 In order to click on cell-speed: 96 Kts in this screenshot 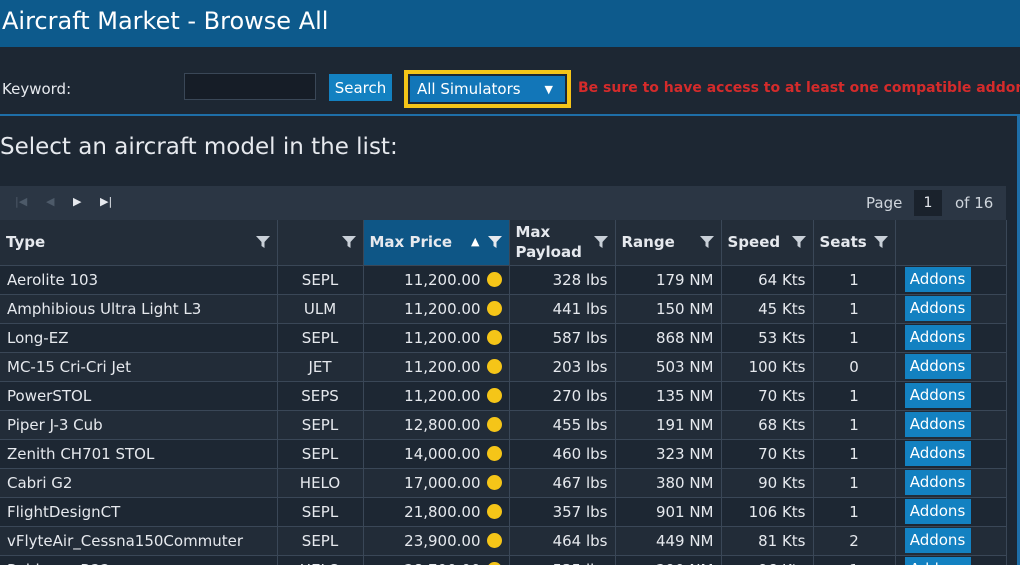, I will do `click(767, 559)`.